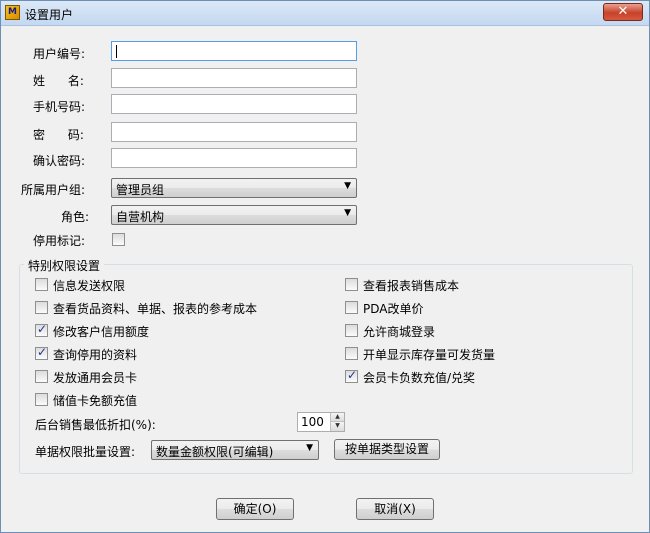 The width and height of the screenshot is (650, 533). Describe the element at coordinates (101, 332) in the screenshot. I see `perm-label: 修改客户信用额度` at that location.